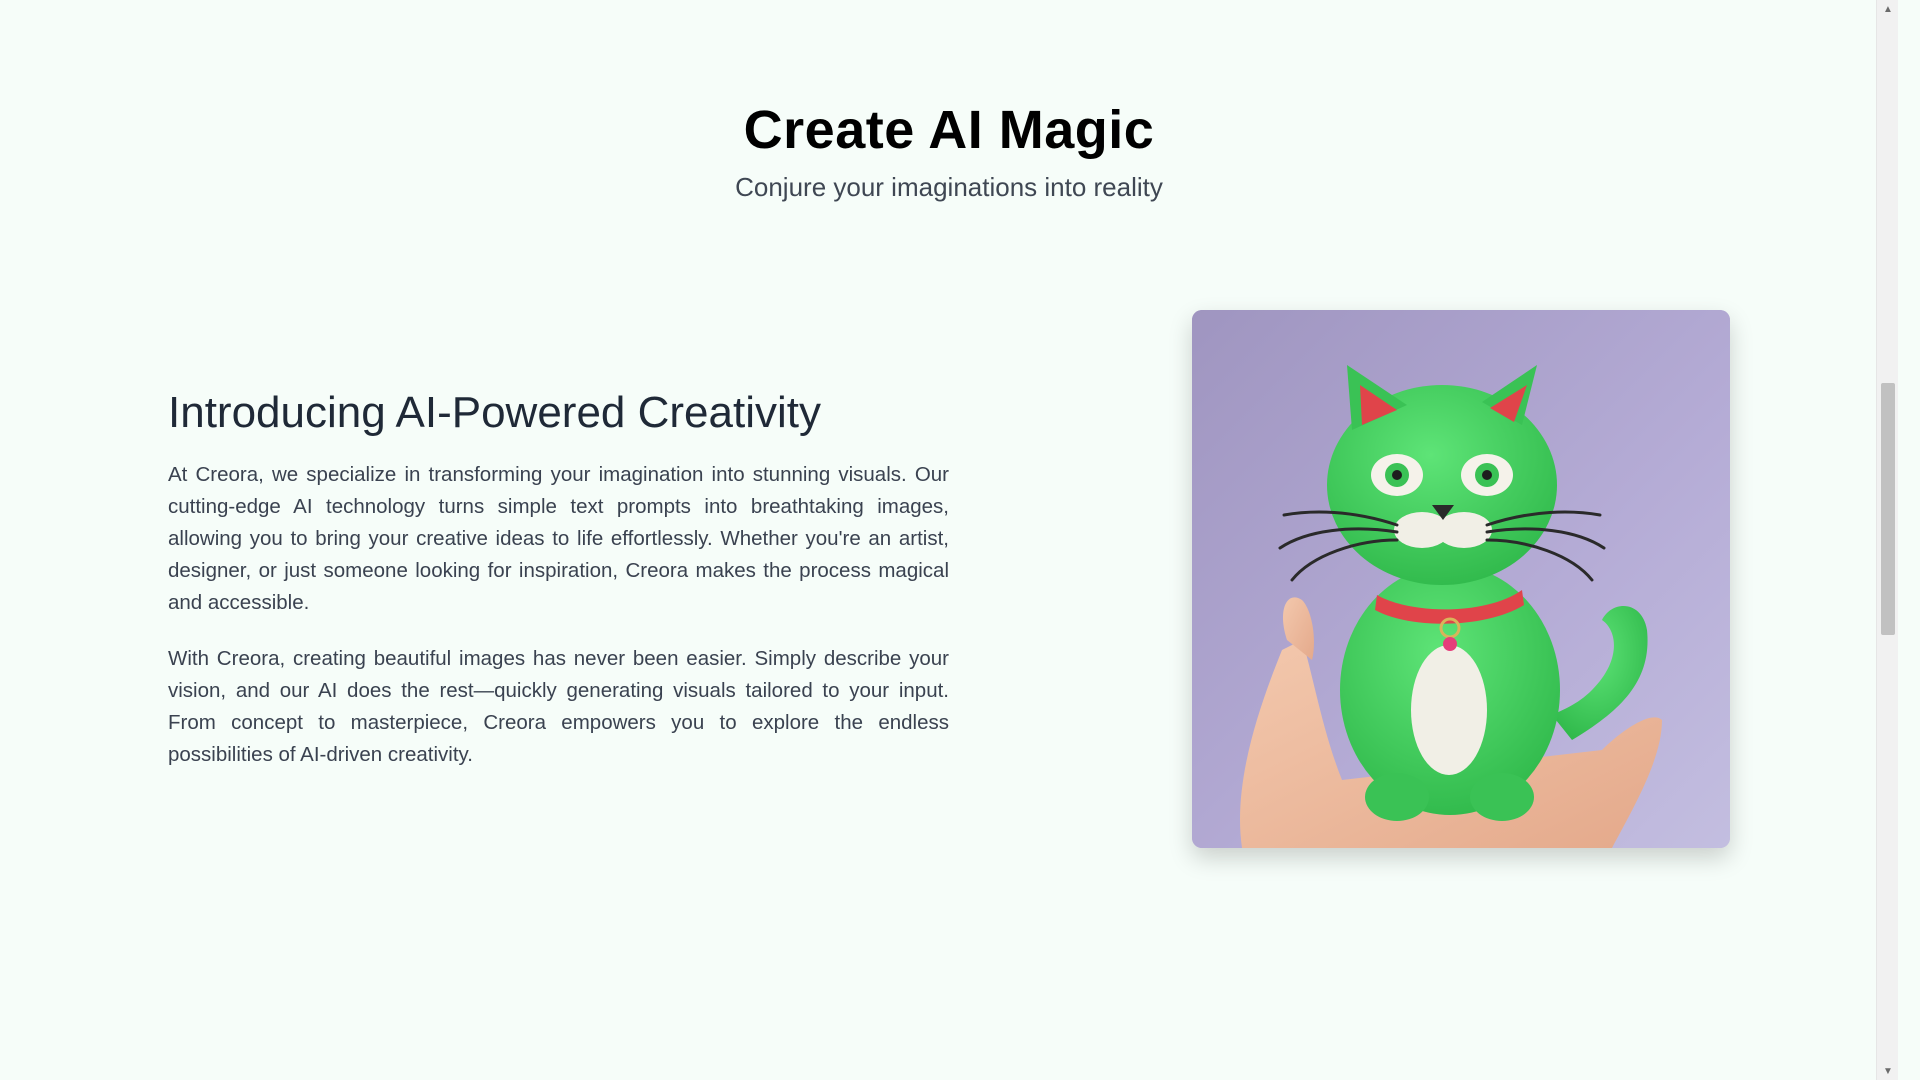  I want to click on hero-title: Create AI Magic, so click(949, 130).